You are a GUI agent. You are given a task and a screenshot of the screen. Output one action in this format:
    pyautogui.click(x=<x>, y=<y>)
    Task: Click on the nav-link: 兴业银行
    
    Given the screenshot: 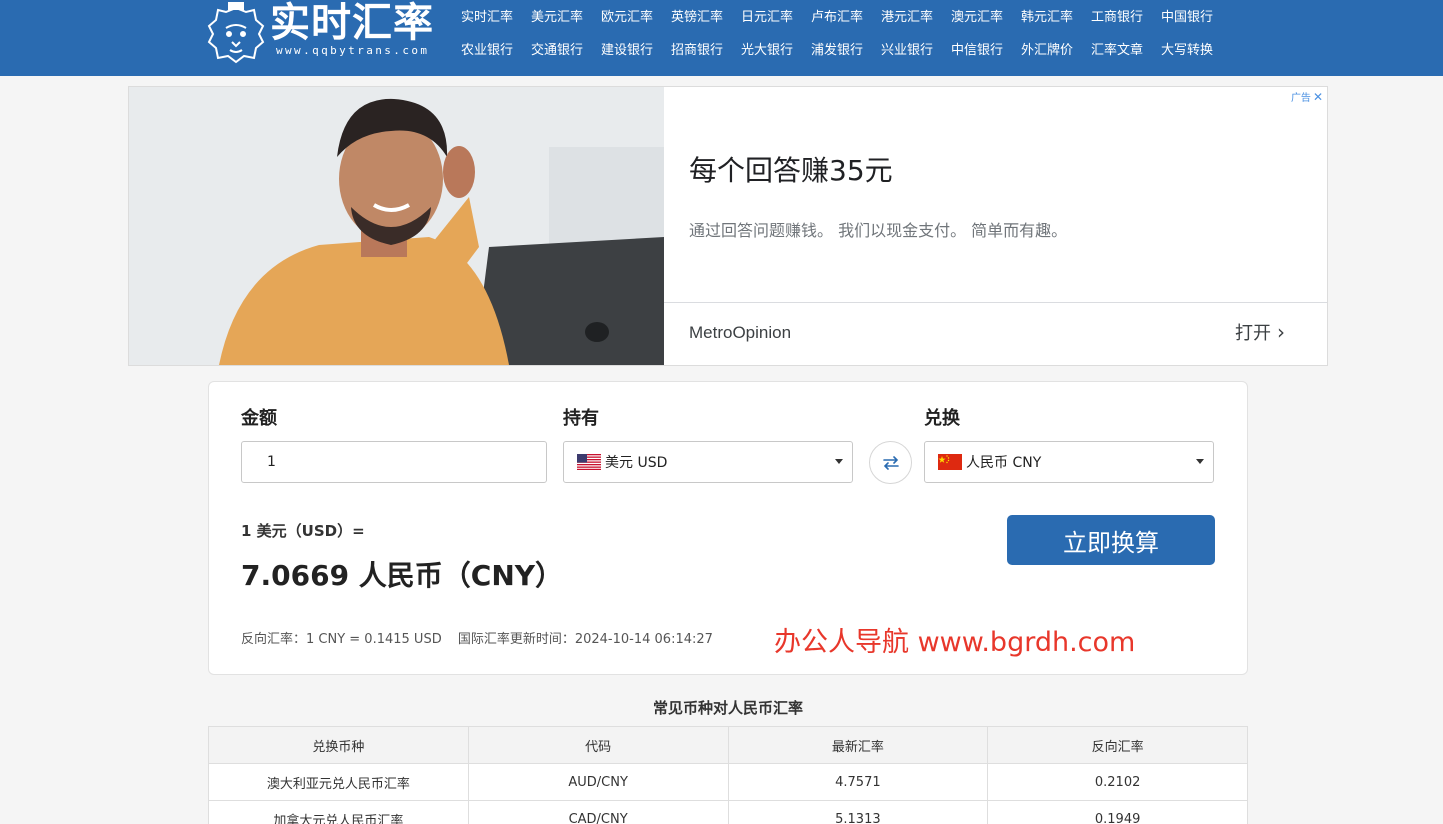 What is the action you would take?
    pyautogui.click(x=907, y=48)
    